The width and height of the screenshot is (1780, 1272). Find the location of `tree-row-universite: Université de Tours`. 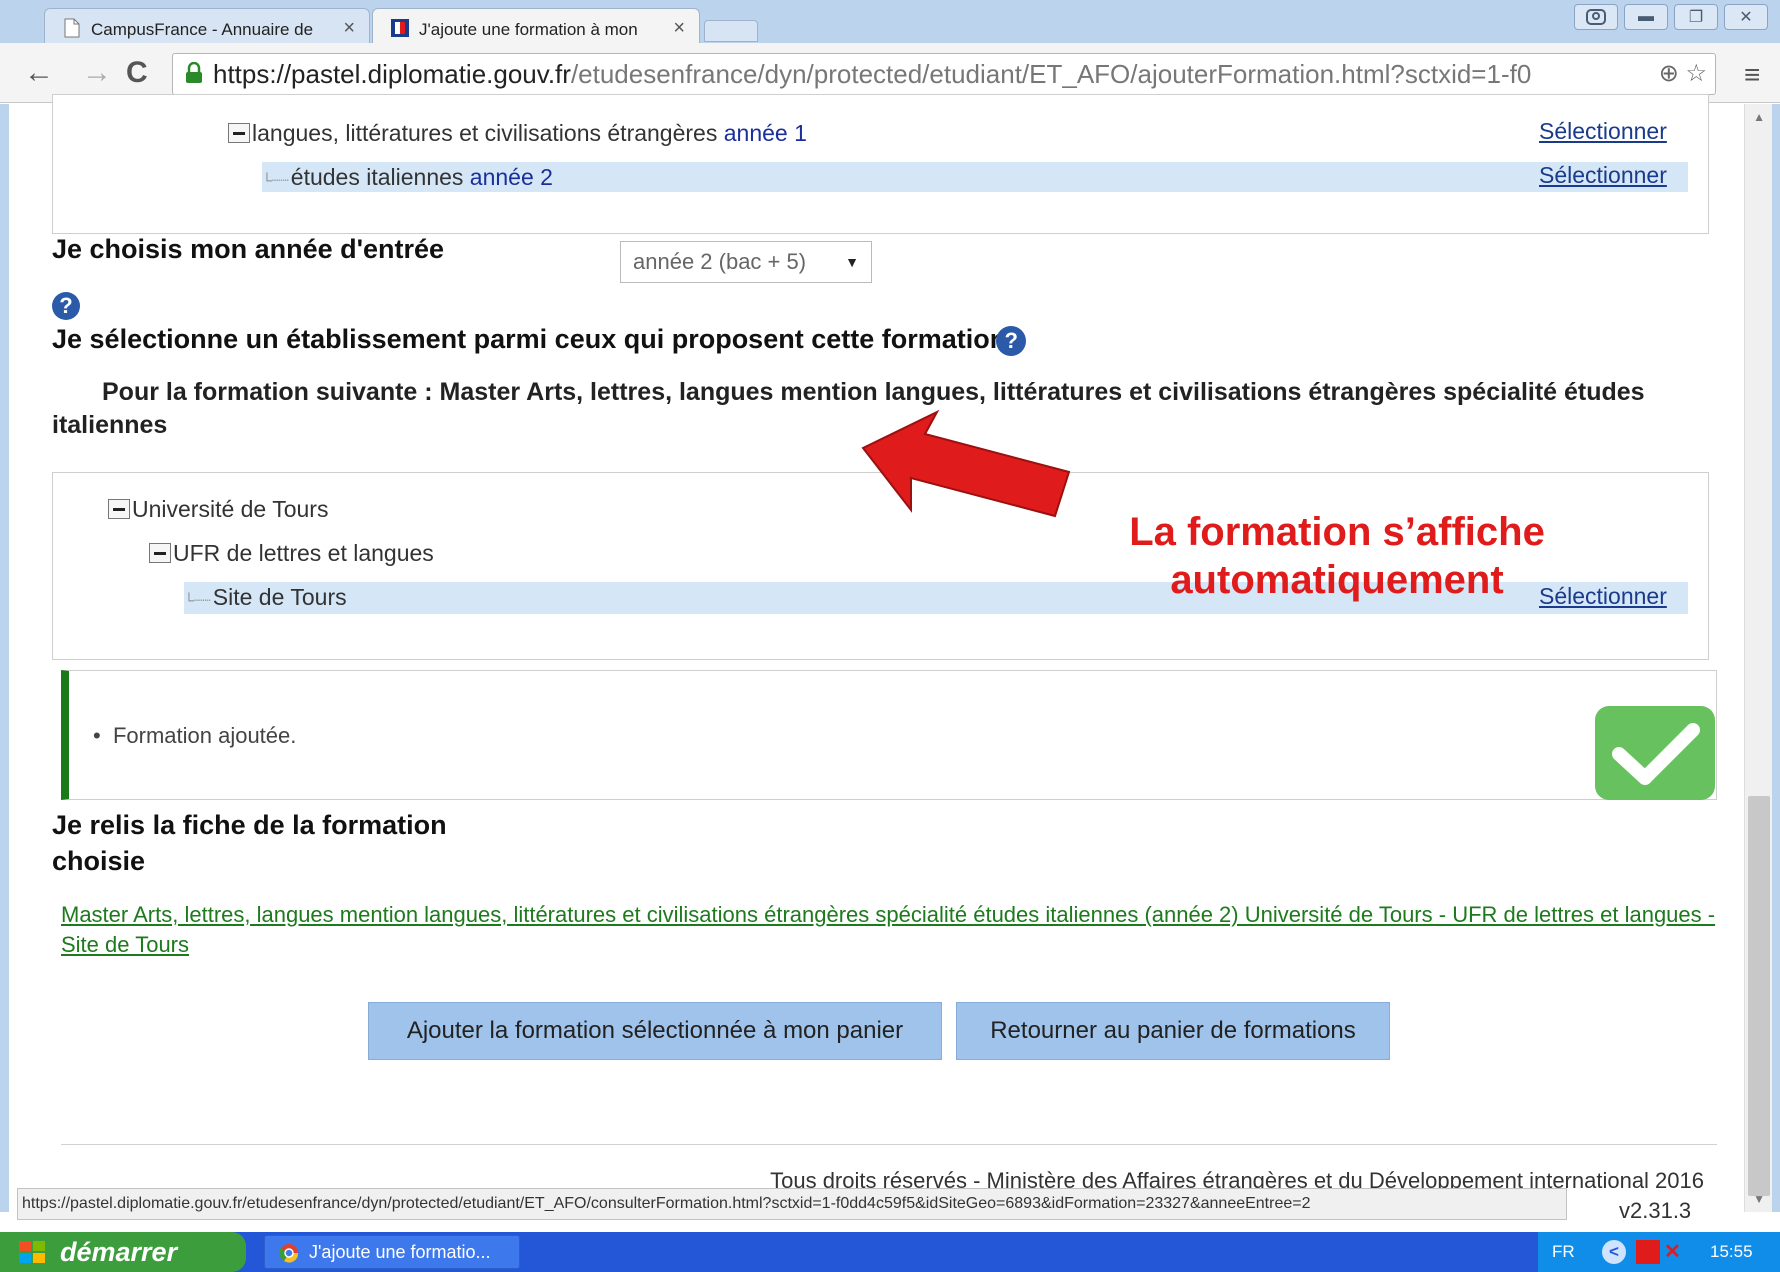

tree-row-universite: Université de Tours is located at coordinates (218, 509).